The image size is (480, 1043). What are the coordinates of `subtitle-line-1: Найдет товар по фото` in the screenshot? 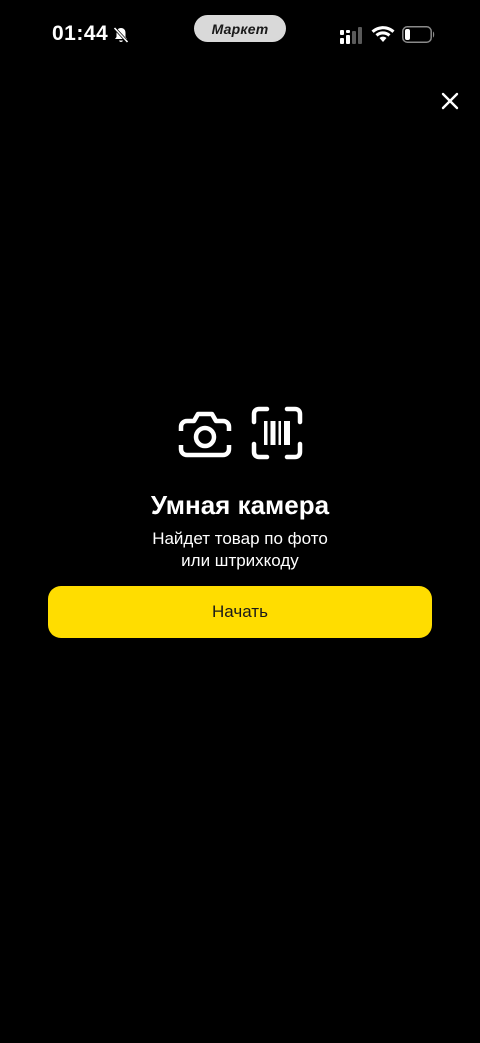 It's located at (240, 538).